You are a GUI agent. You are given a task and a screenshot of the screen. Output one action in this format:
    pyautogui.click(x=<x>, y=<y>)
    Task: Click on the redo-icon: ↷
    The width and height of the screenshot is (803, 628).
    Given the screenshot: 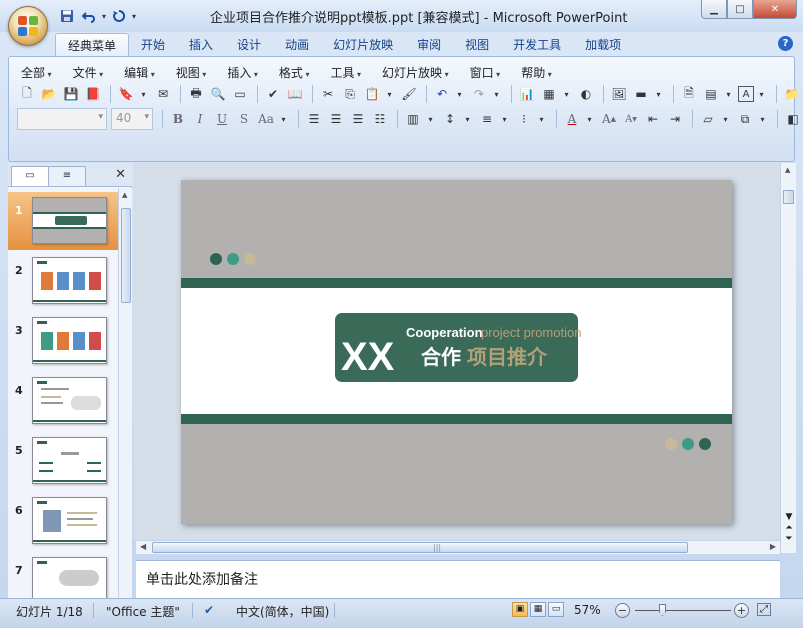 What is the action you would take?
    pyautogui.click(x=479, y=94)
    